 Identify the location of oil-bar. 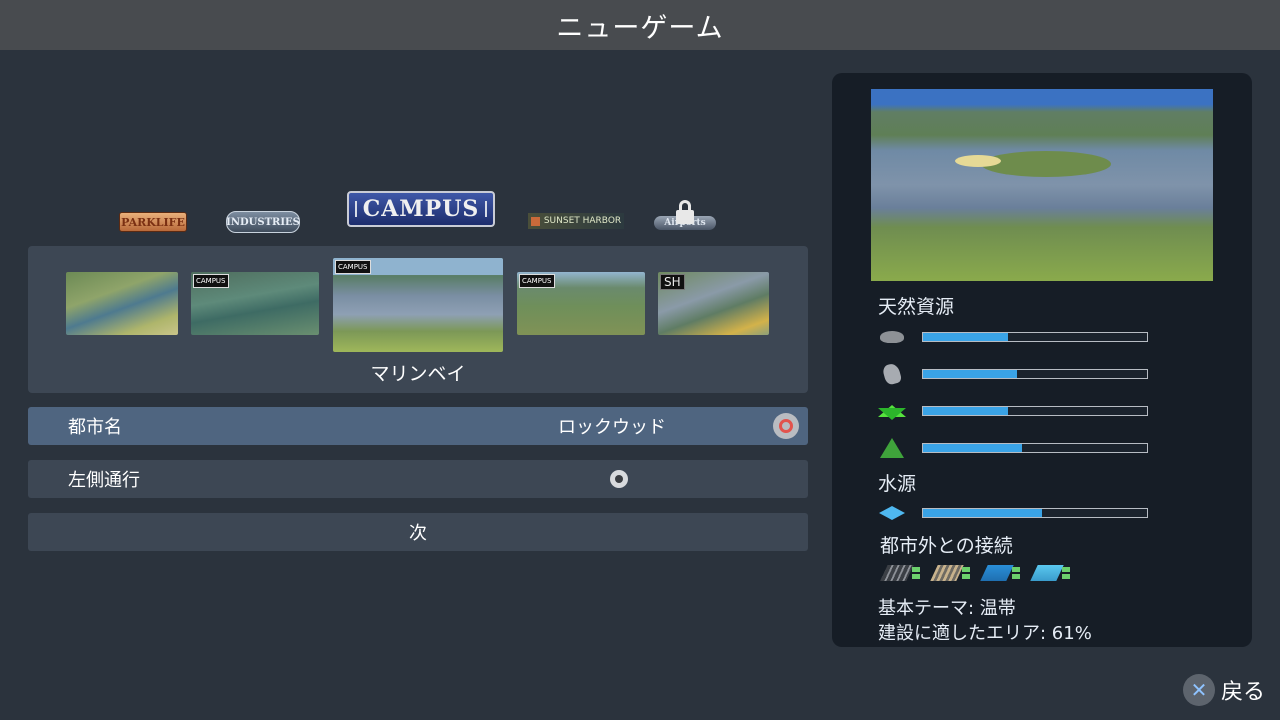
(1035, 337).